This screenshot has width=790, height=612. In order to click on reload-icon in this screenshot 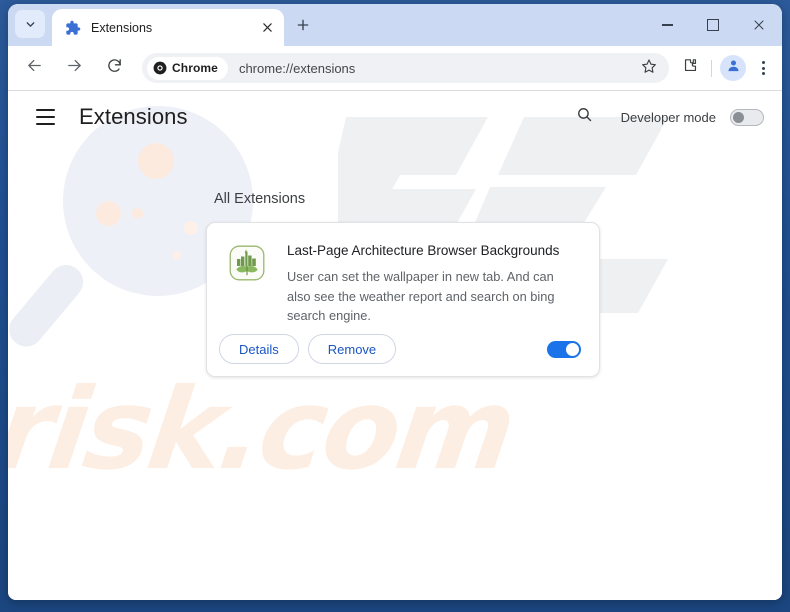, I will do `click(114, 68)`.